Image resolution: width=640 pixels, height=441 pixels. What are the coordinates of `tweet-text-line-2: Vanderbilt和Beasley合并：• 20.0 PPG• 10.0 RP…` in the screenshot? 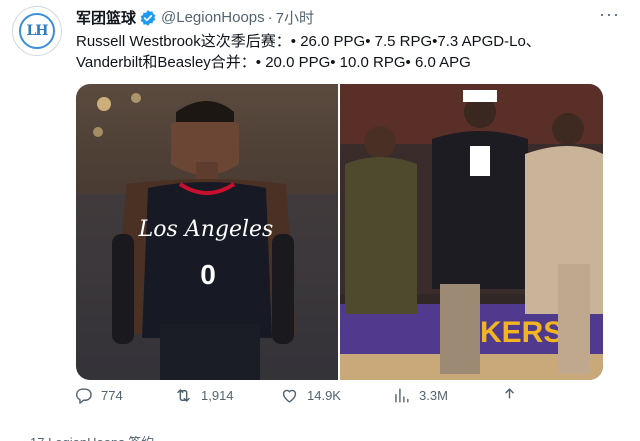 It's located at (273, 62).